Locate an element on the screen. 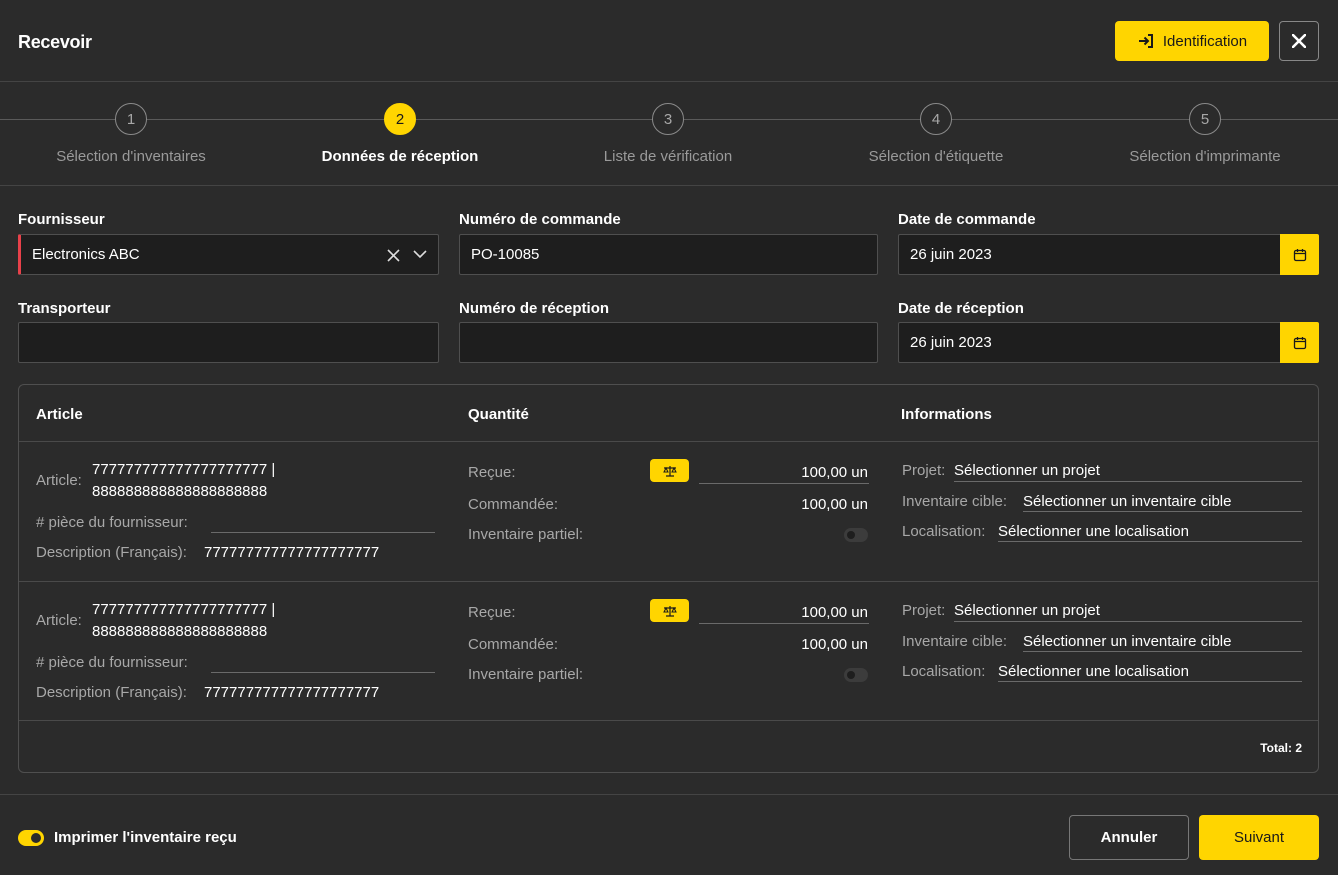 The height and width of the screenshot is (875, 1338). date-commande-value: 26 juin 2023 is located at coordinates (951, 254).